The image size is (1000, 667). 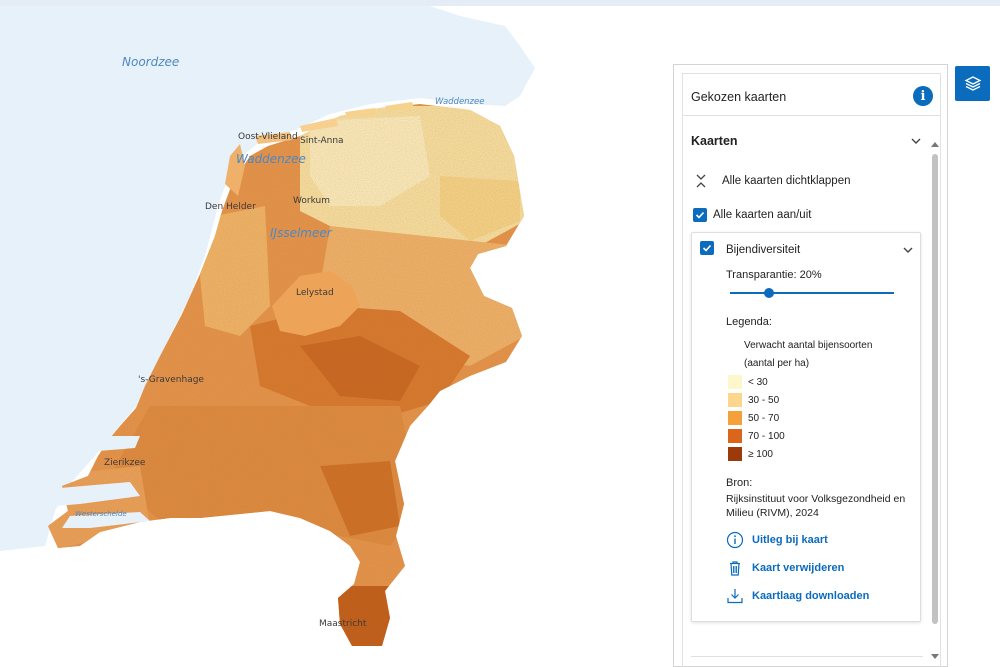 What do you see at coordinates (935, 144) in the screenshot?
I see `scroll-up-arrow` at bounding box center [935, 144].